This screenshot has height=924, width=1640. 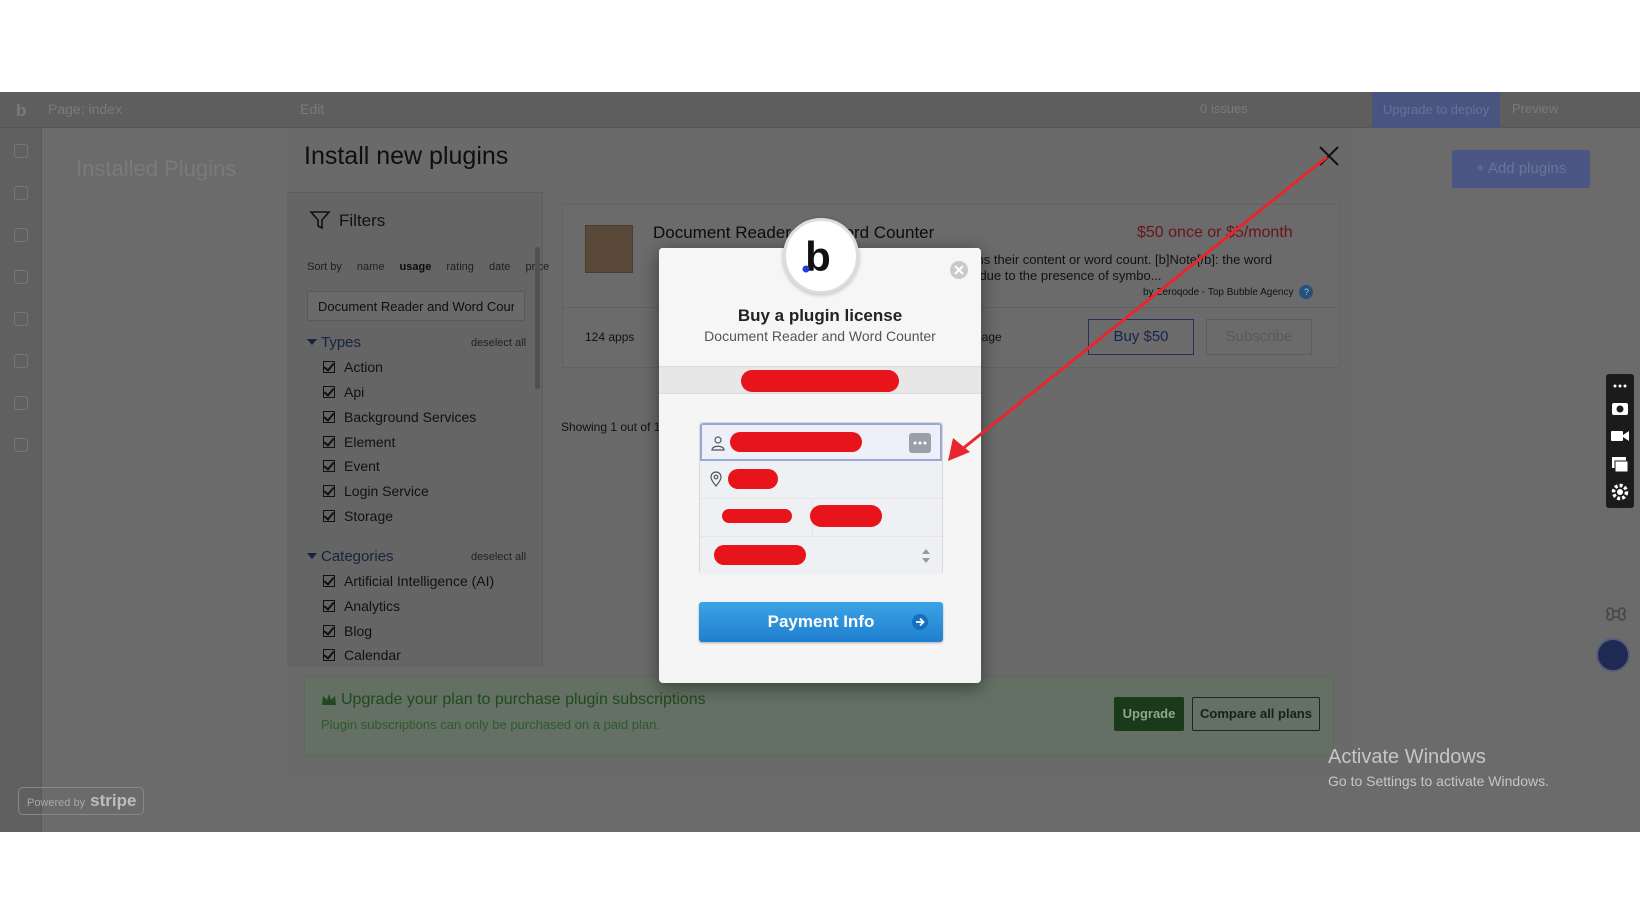 What do you see at coordinates (320, 220) in the screenshot?
I see `funnel-icon` at bounding box center [320, 220].